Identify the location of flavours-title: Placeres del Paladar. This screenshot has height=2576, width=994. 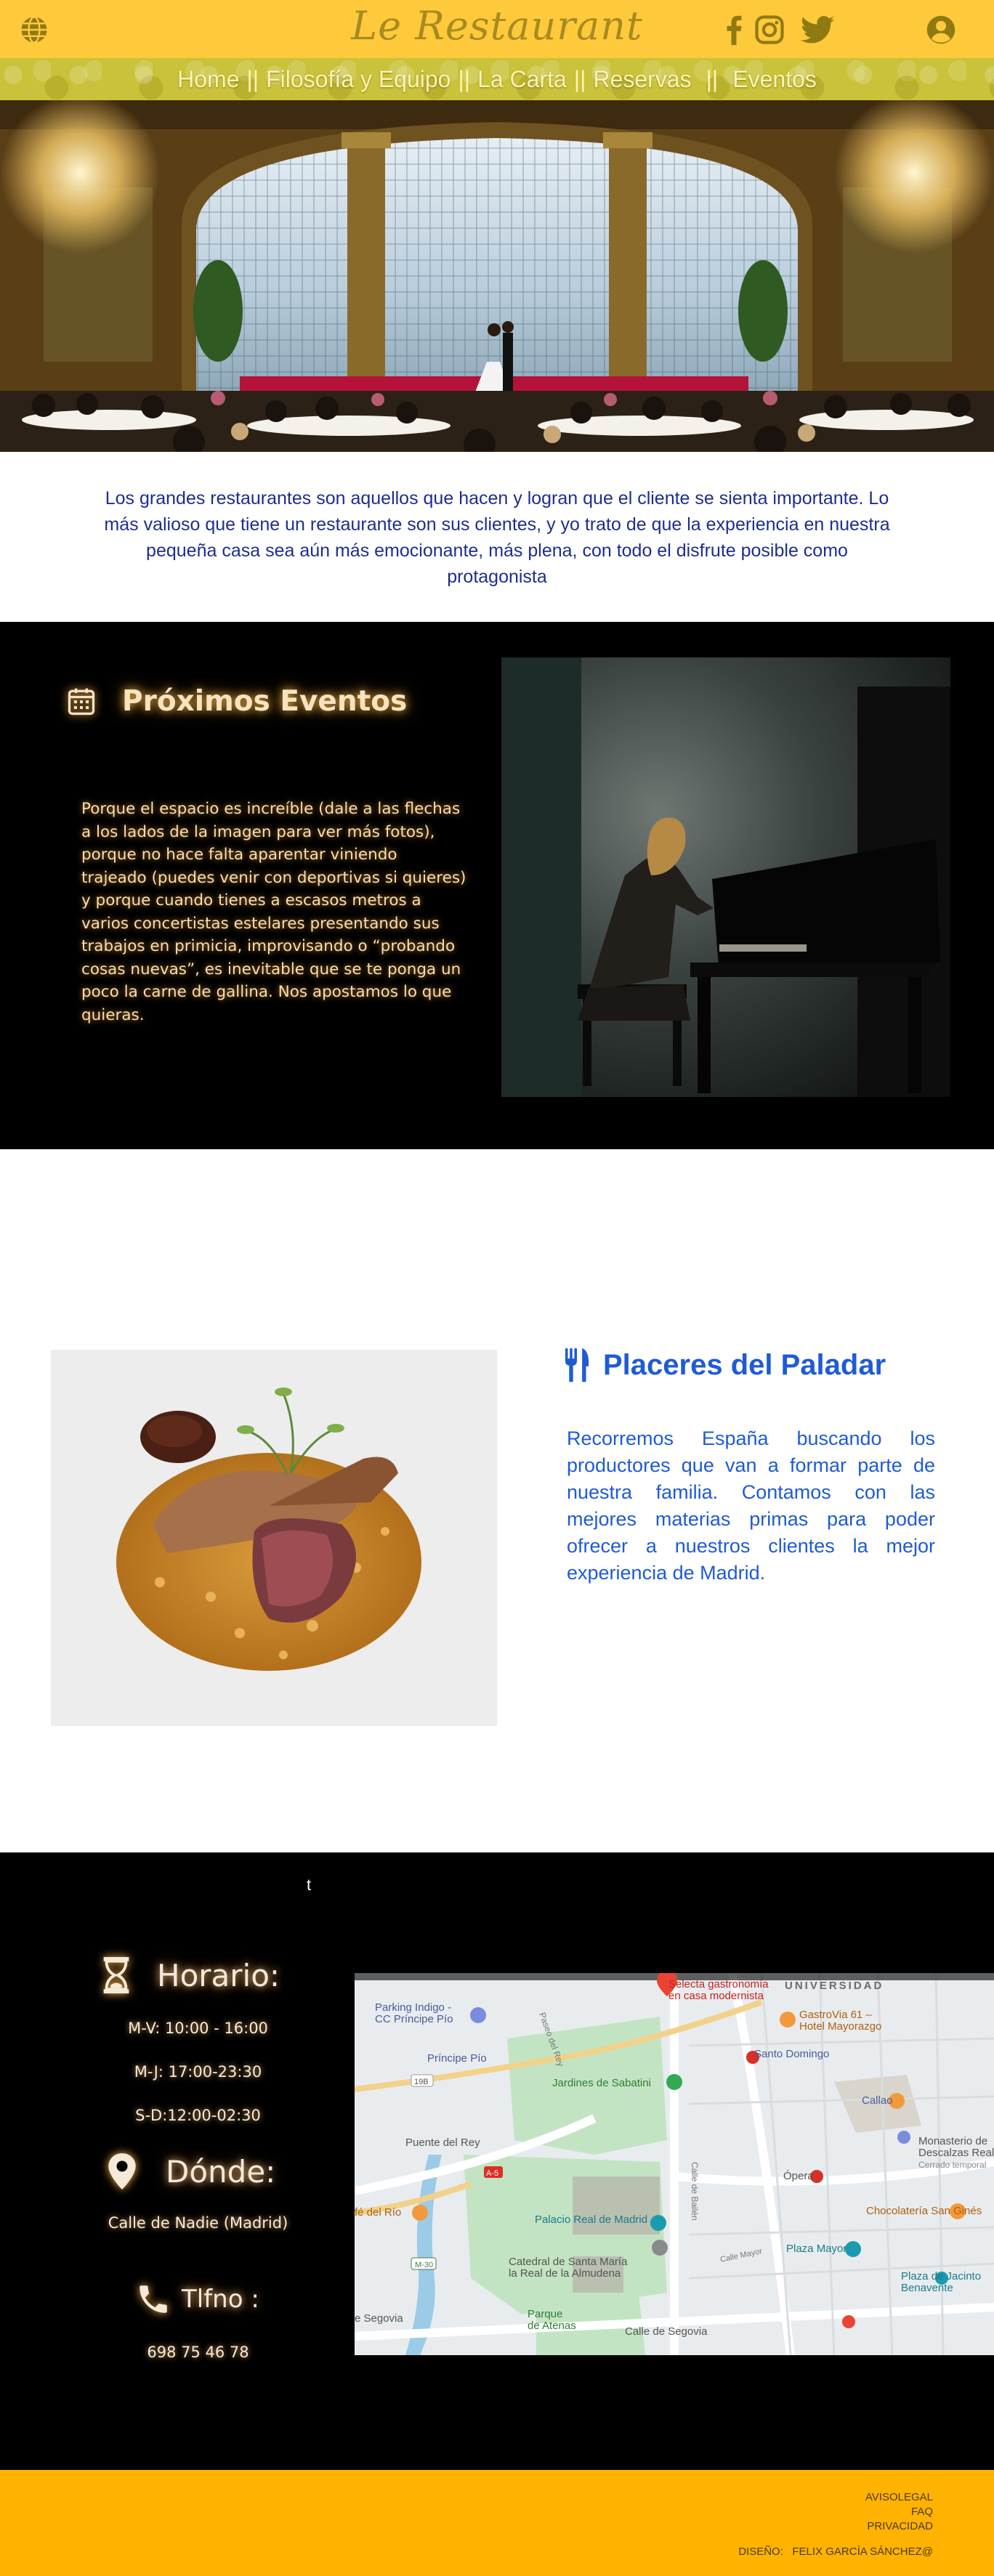
(744, 1364).